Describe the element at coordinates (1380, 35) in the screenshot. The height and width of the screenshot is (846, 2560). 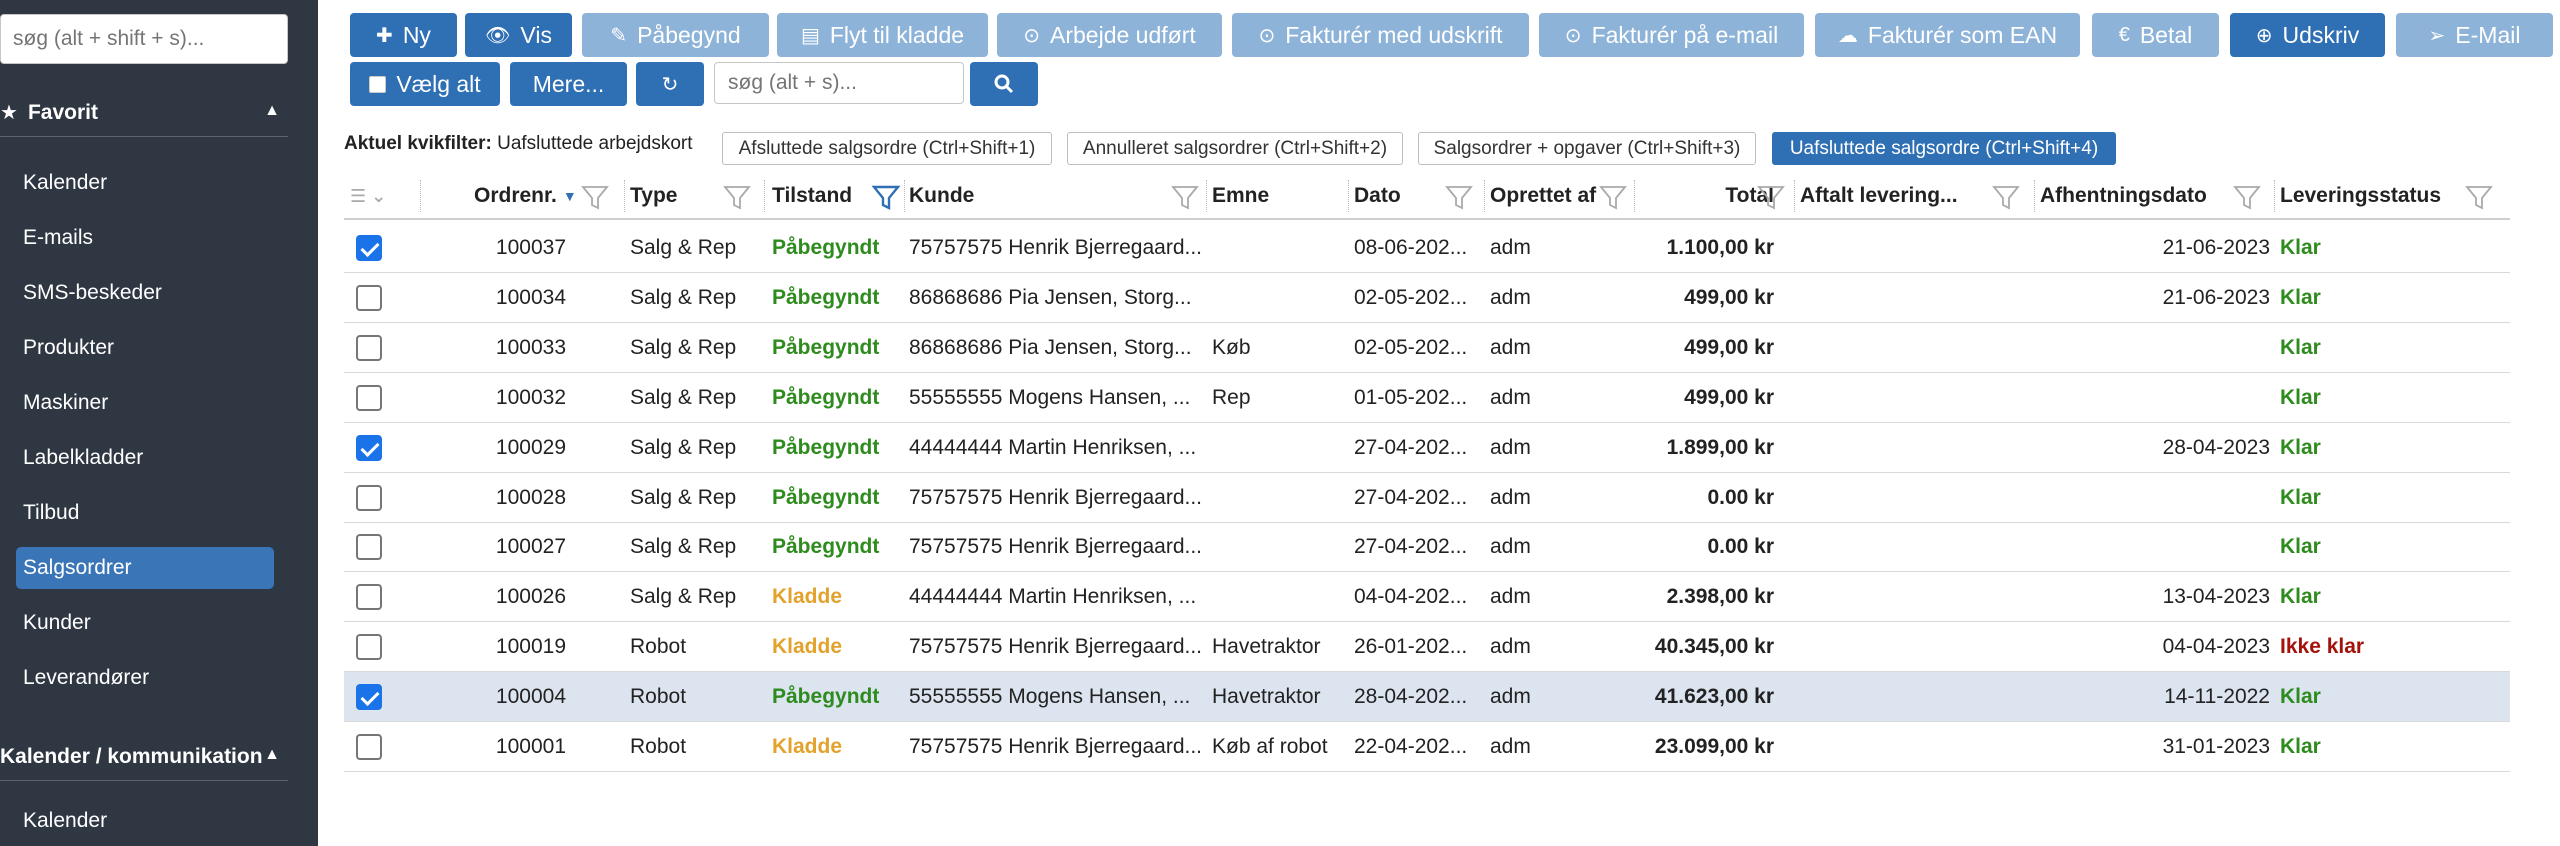
I see `invoice-print-button: ⊙ Fakturér med udskrift` at that location.